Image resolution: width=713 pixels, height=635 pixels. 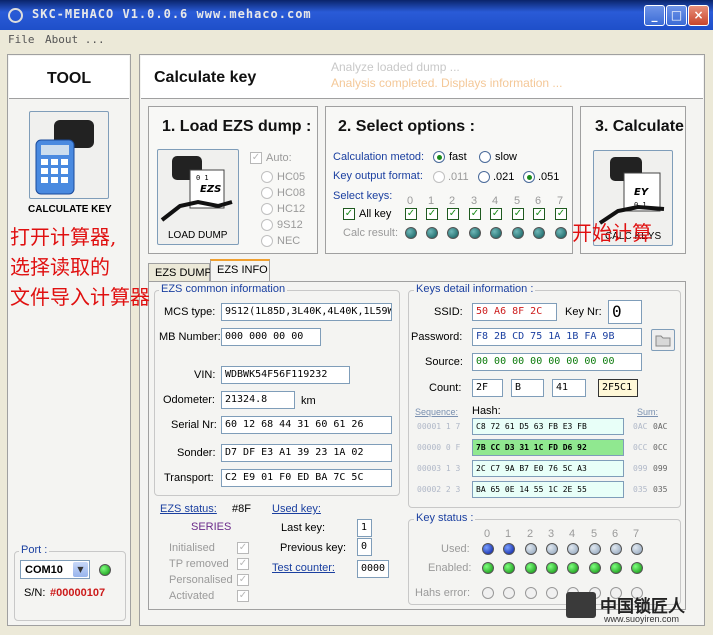 I want to click on calculate-key-label: CALCULATE KEY, so click(x=70, y=209).